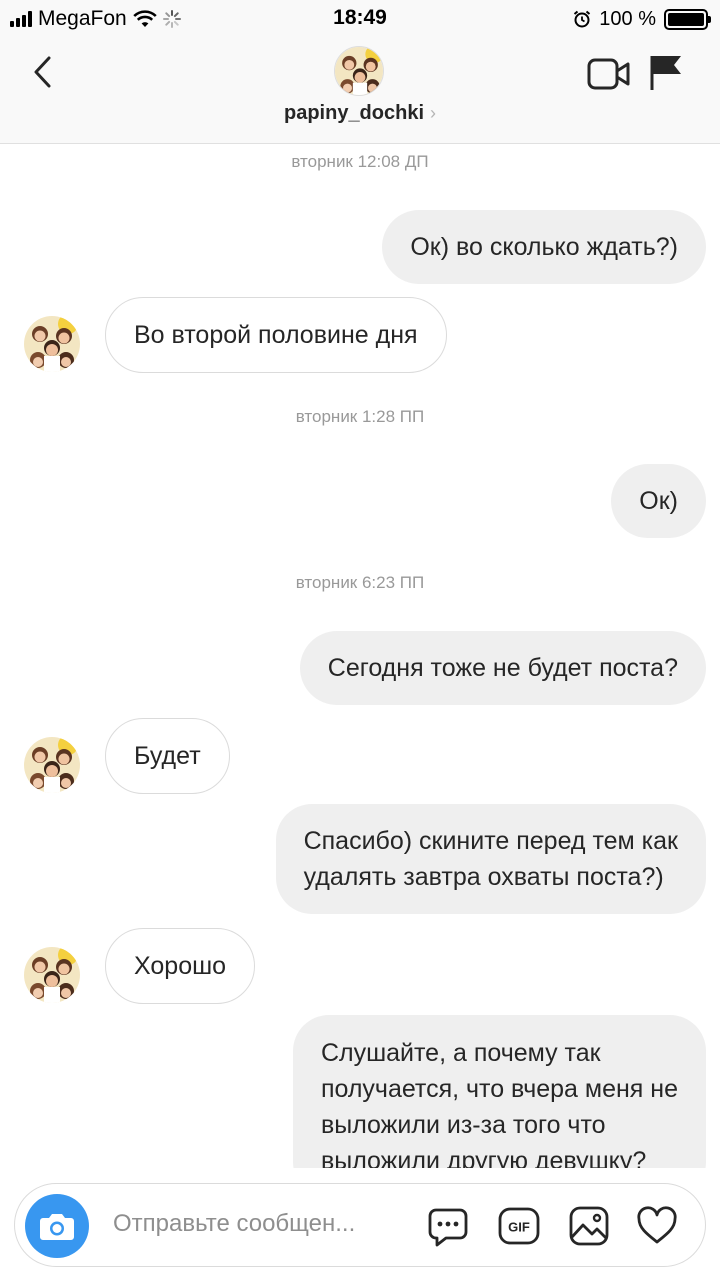 This screenshot has width=720, height=1280. I want to click on incoming-message: Будет, so click(167, 756).